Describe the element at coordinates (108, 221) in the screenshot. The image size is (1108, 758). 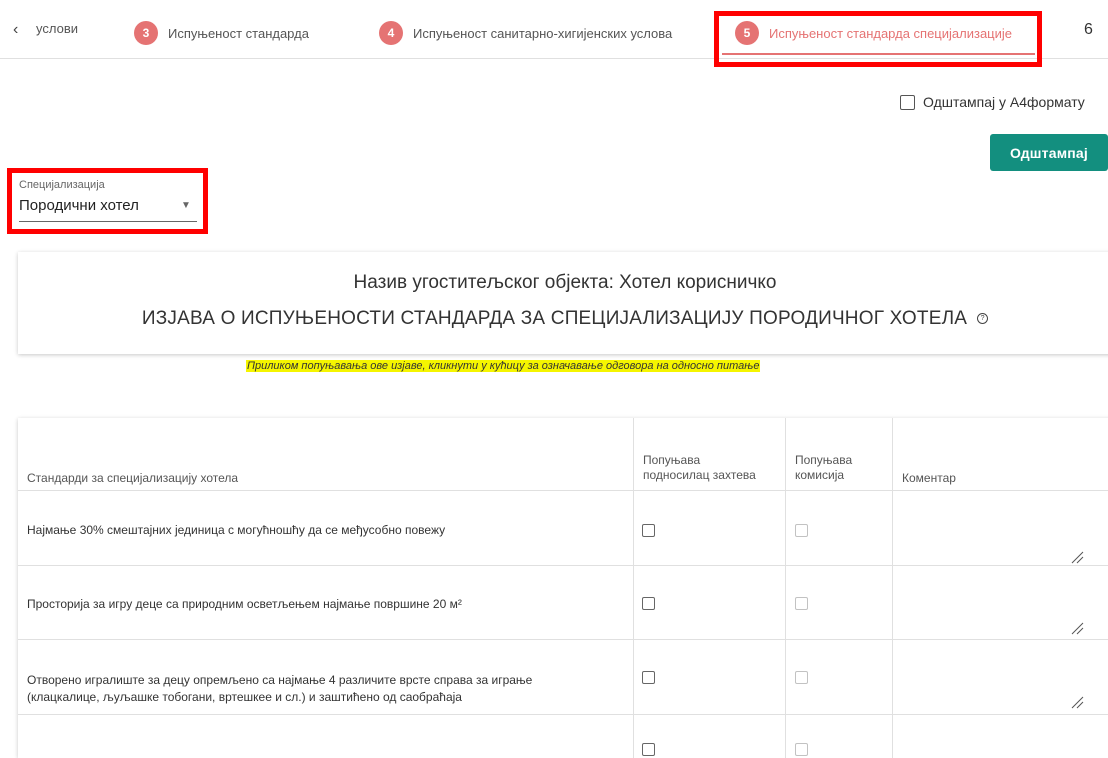
I see `select-underline` at that location.